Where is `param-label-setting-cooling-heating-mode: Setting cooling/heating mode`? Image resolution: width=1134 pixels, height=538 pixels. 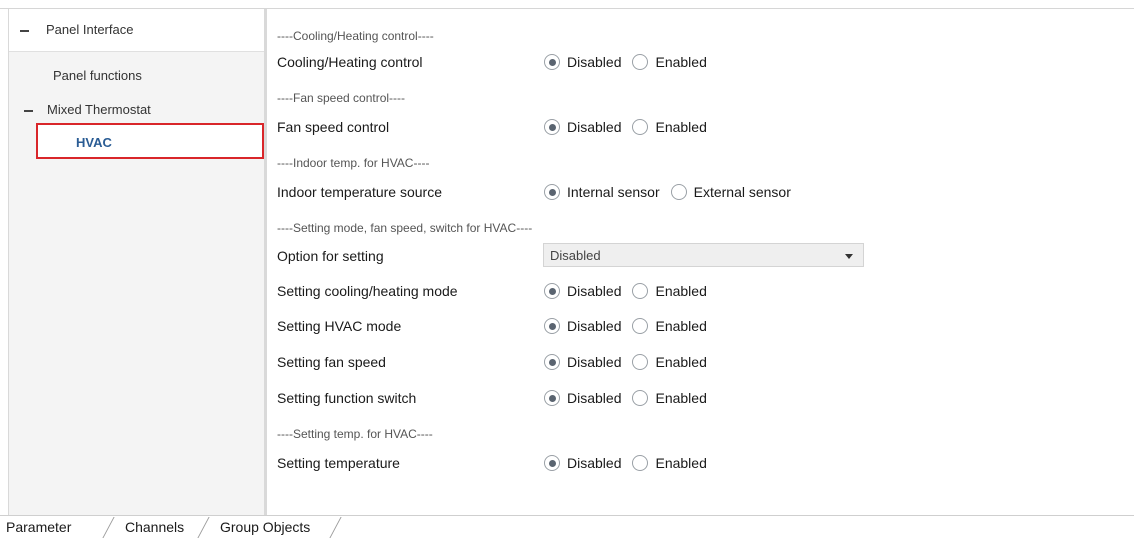 param-label-setting-cooling-heating-mode: Setting cooling/heating mode is located at coordinates (367, 291).